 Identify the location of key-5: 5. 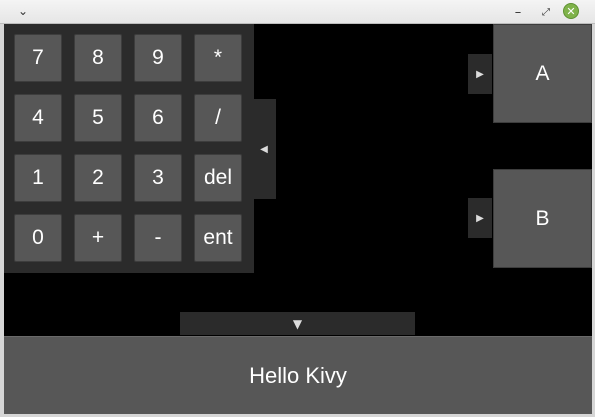
(98, 118).